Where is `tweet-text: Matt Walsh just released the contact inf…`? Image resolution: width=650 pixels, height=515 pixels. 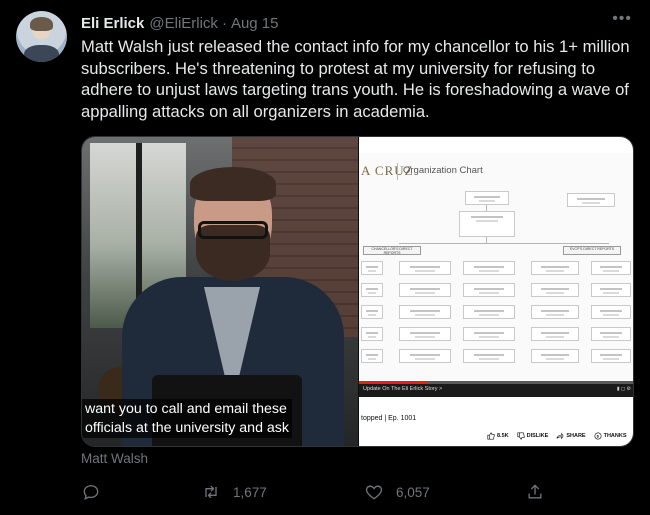
tweet-text: Matt Walsh just released the contact inf… is located at coordinates (355, 79).